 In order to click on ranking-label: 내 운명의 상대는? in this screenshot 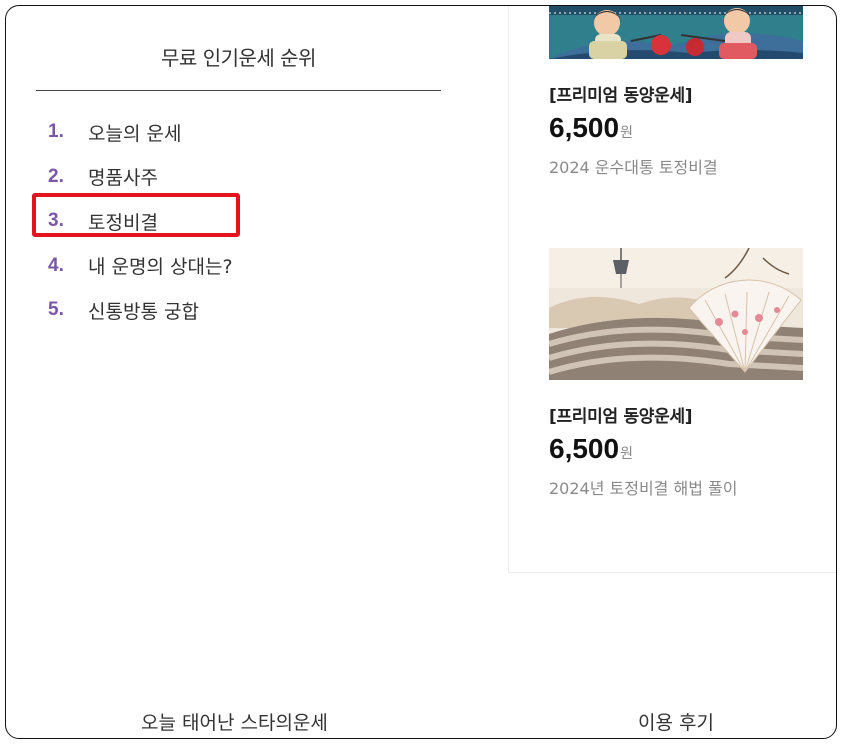, I will do `click(160, 267)`.